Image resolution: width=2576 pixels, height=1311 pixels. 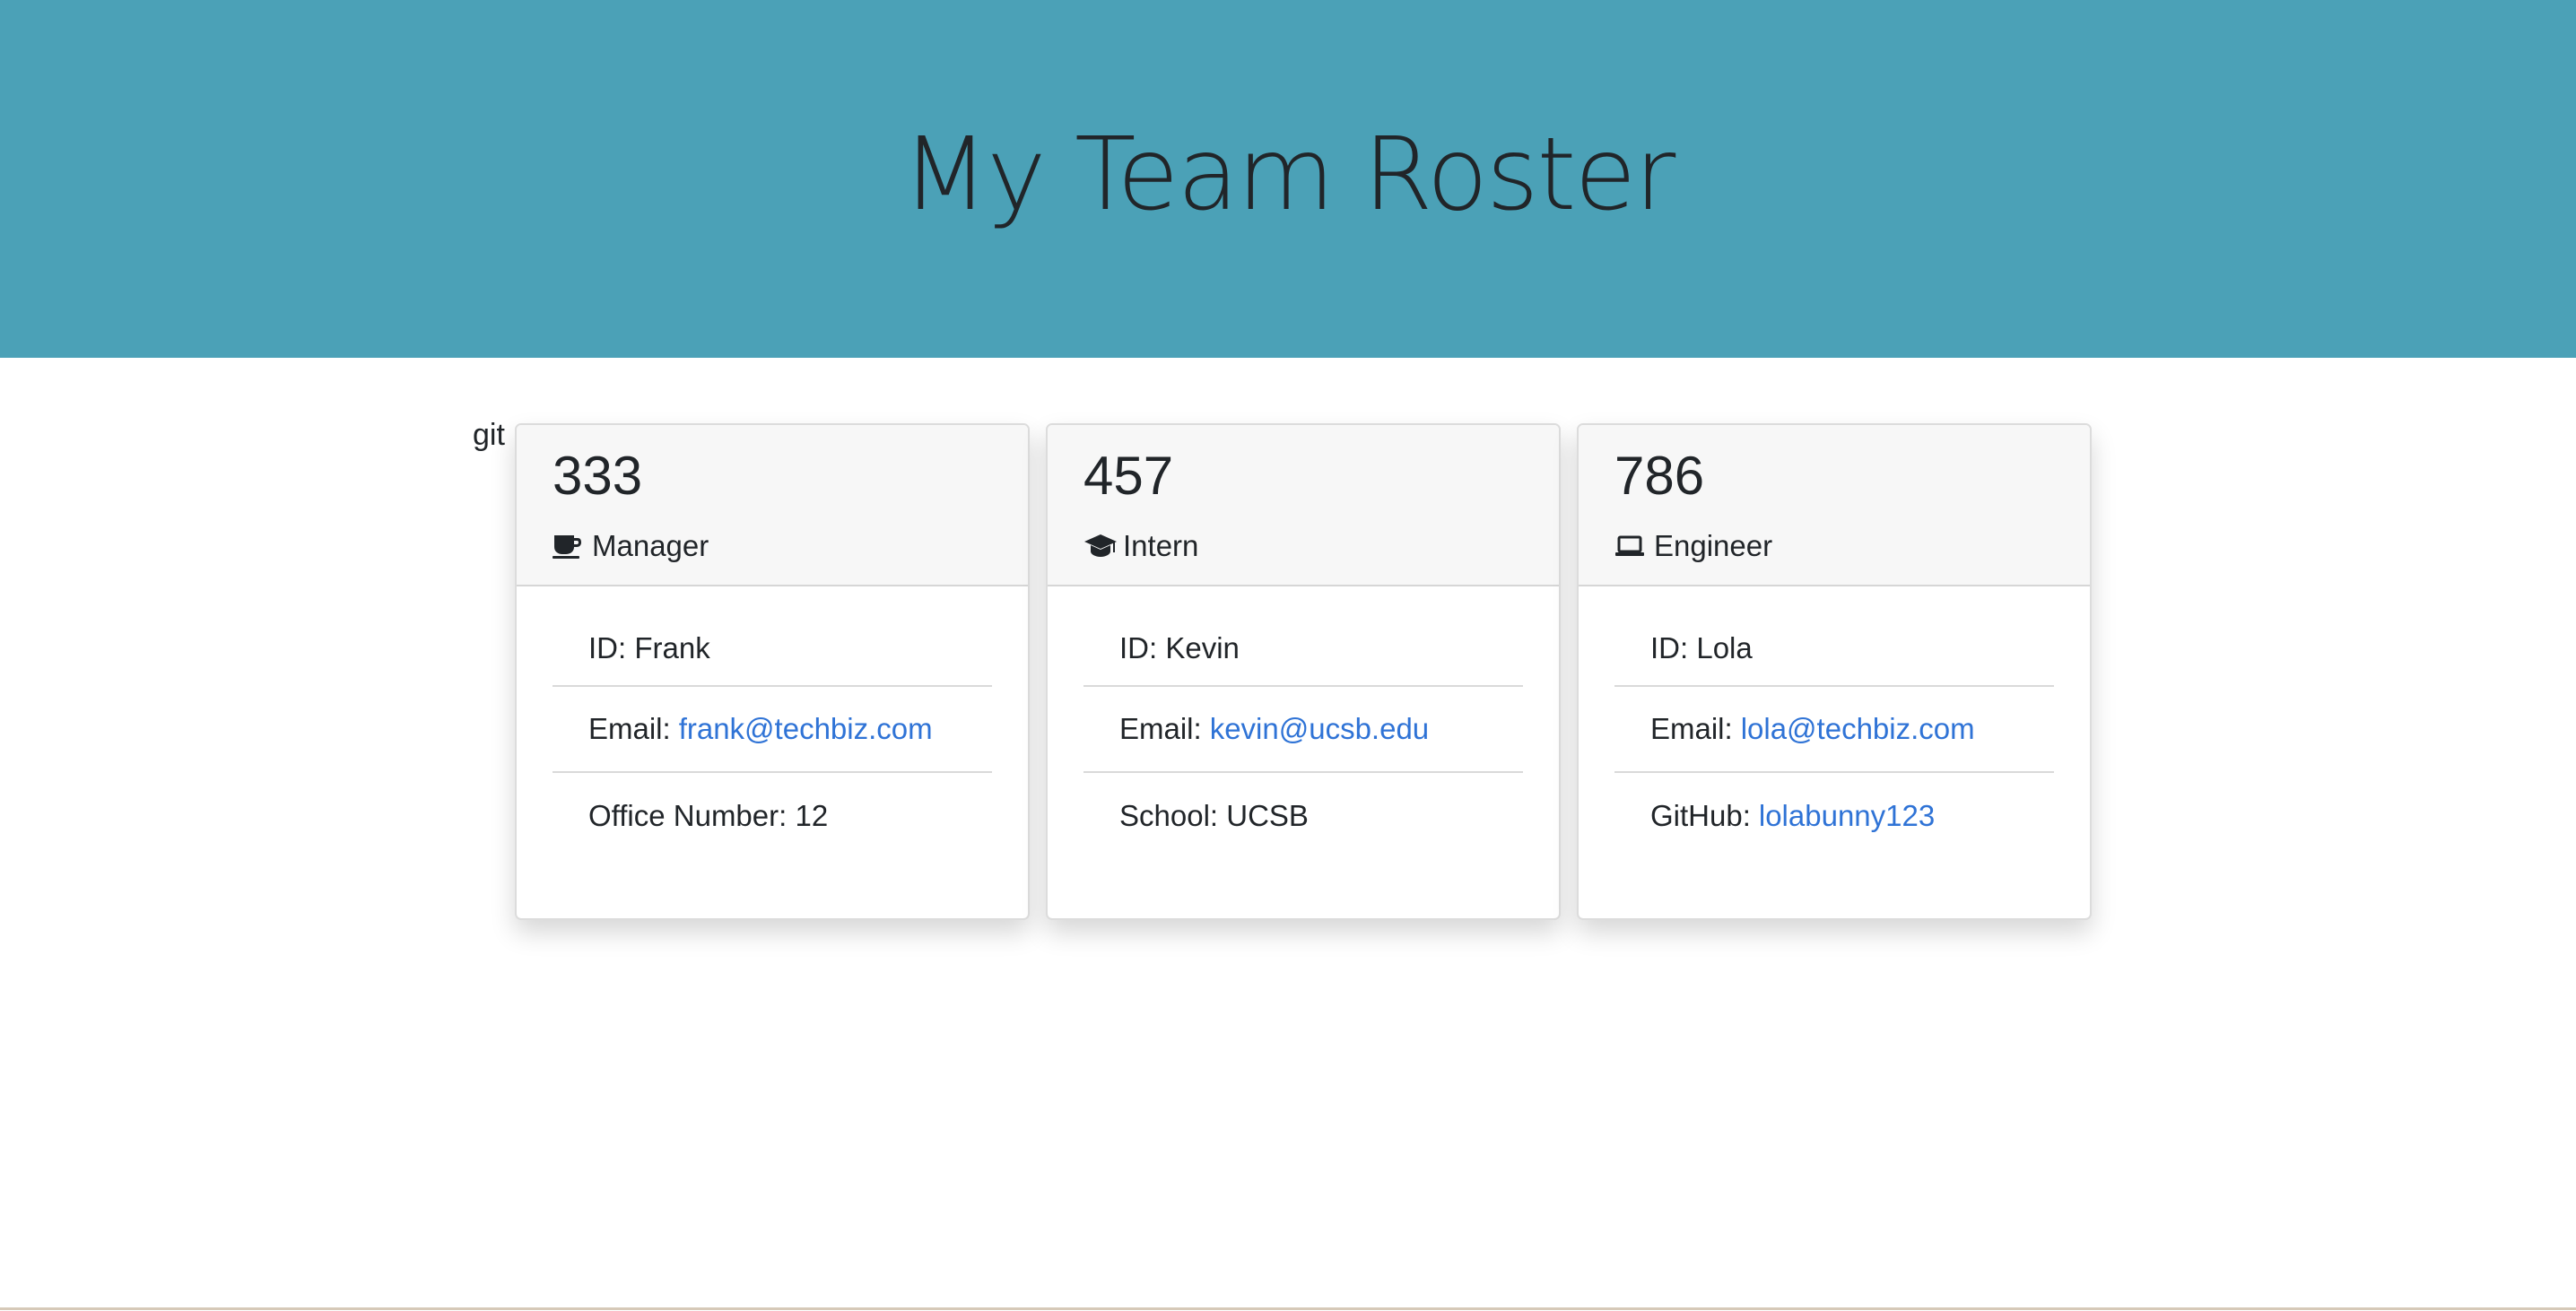 I want to click on list-item-office-number: Office Number: 12, so click(x=772, y=816).